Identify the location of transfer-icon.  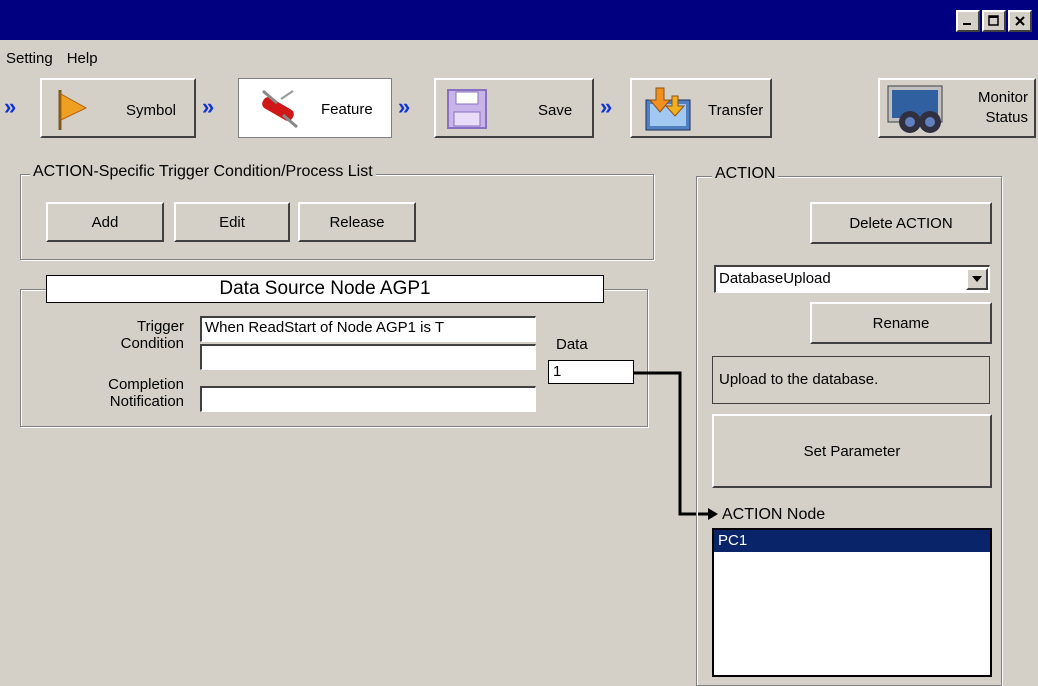
(668, 109).